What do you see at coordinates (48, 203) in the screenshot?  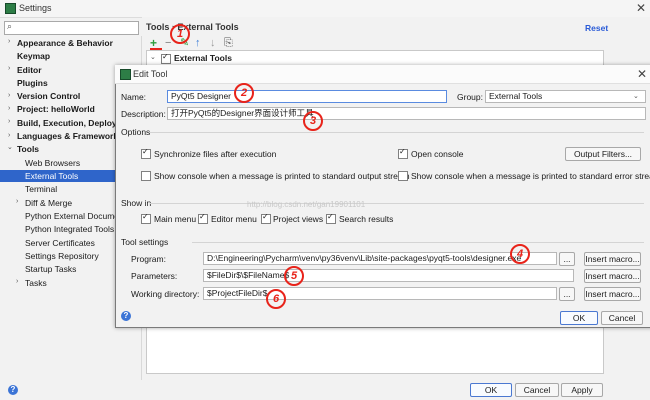 I see `sidebar-item-diff-merge: Diff & Merge` at bounding box center [48, 203].